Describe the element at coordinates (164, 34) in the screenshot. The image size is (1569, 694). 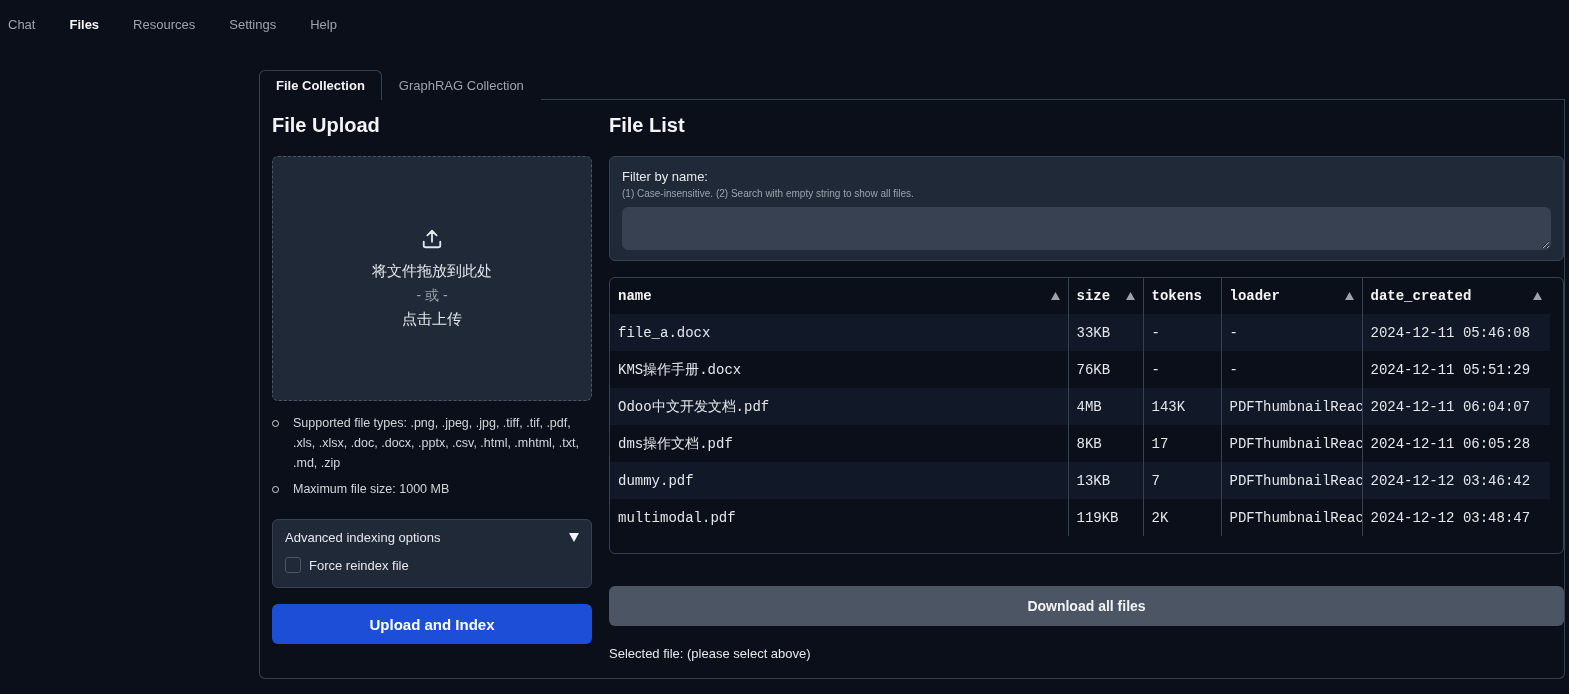
I see `nav-tab: Resources` at that location.